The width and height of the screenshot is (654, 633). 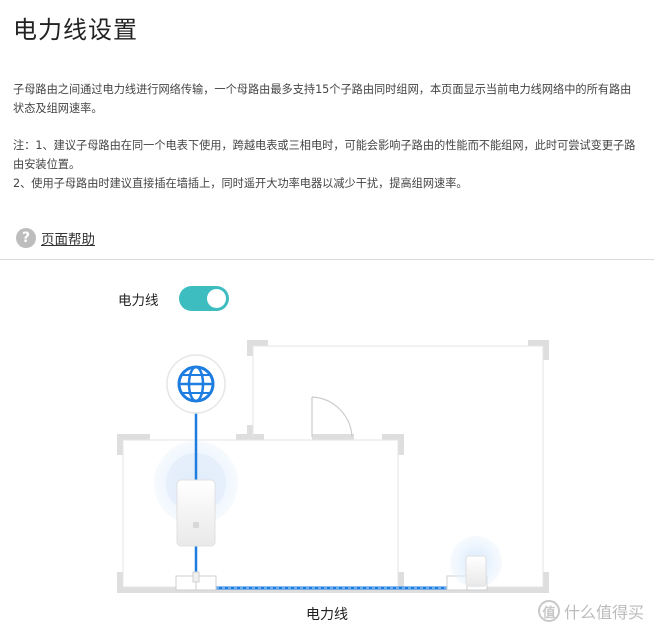 I want to click on watermark-logo-icon: 值, so click(x=548, y=611).